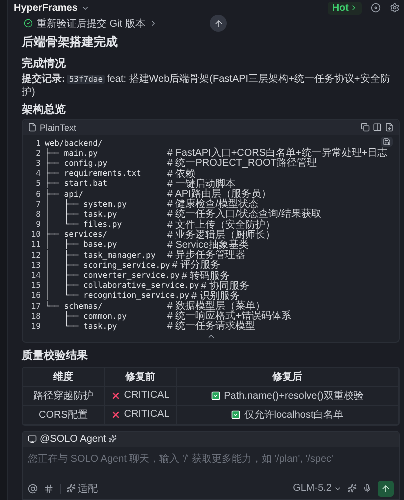 The width and height of the screenshot is (404, 500). I want to click on code-text: ├── common.py, so click(95, 316).